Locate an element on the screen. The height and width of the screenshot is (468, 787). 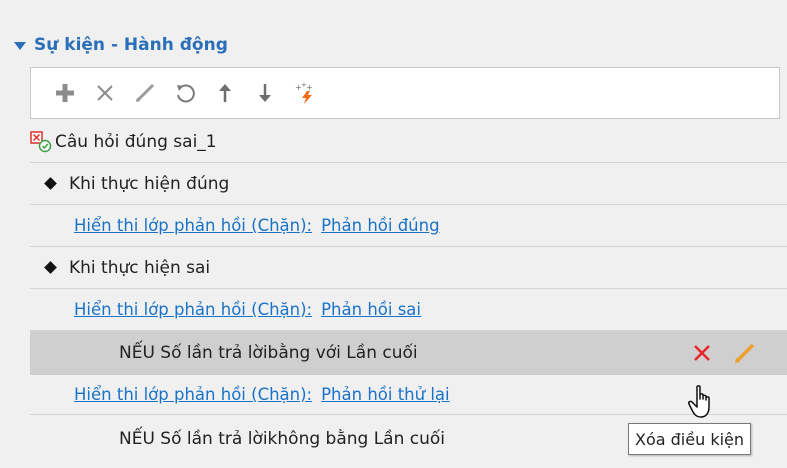
move-up-button is located at coordinates (225, 93).